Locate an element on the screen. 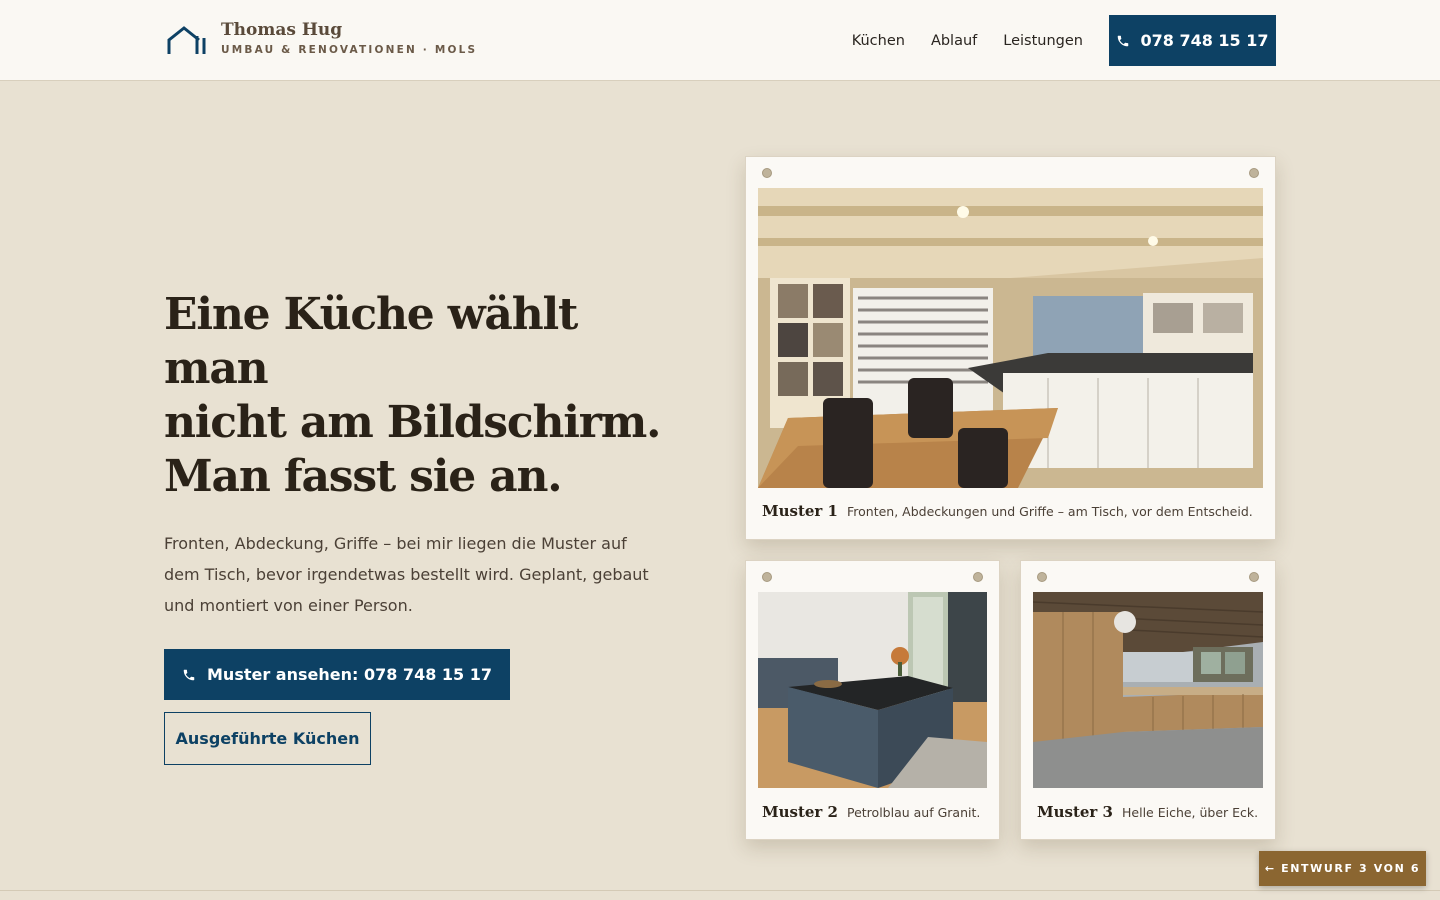 Image resolution: width=1440 pixels, height=900 pixels. sample-card-3: Muster 3 Helle Eiche, über Eck. is located at coordinates (1148, 700).